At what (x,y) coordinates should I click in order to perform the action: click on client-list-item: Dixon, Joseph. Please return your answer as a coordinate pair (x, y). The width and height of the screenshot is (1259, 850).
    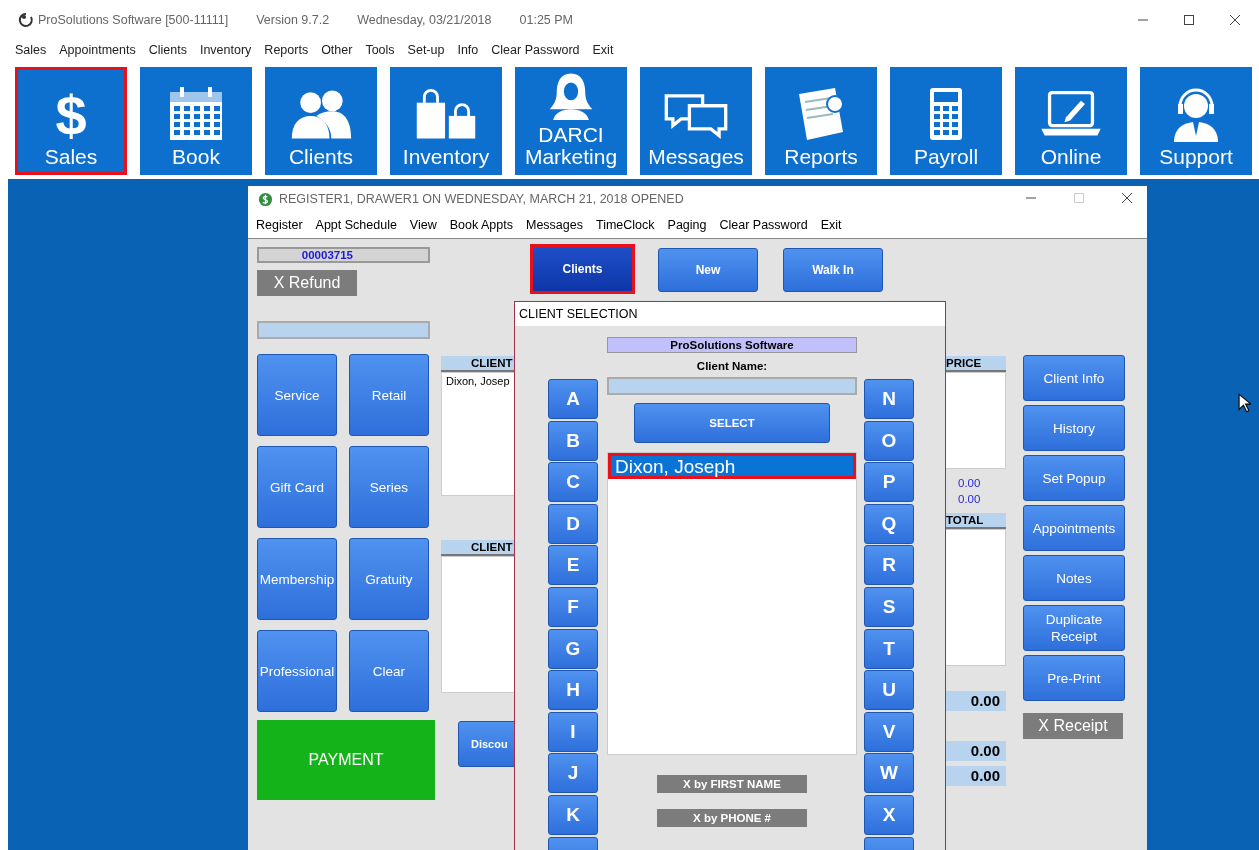
    Looking at the image, I should click on (732, 466).